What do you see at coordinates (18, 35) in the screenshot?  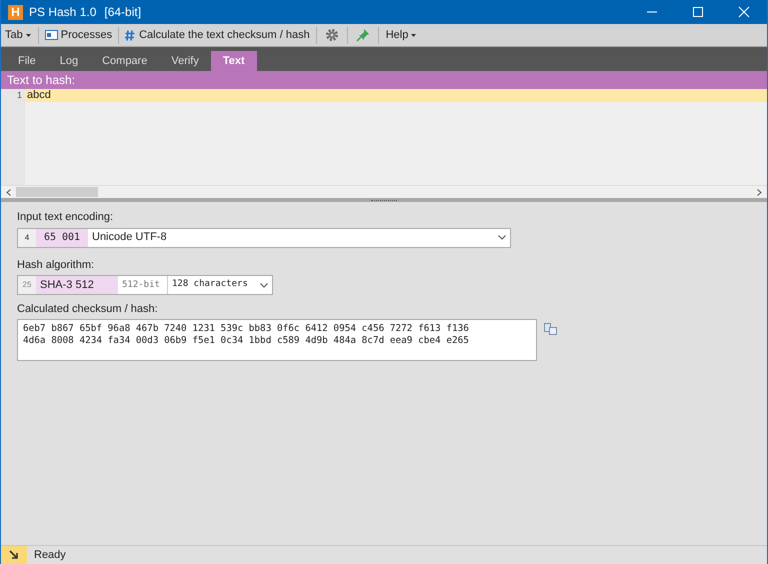 I see `menu-button: Tab` at bounding box center [18, 35].